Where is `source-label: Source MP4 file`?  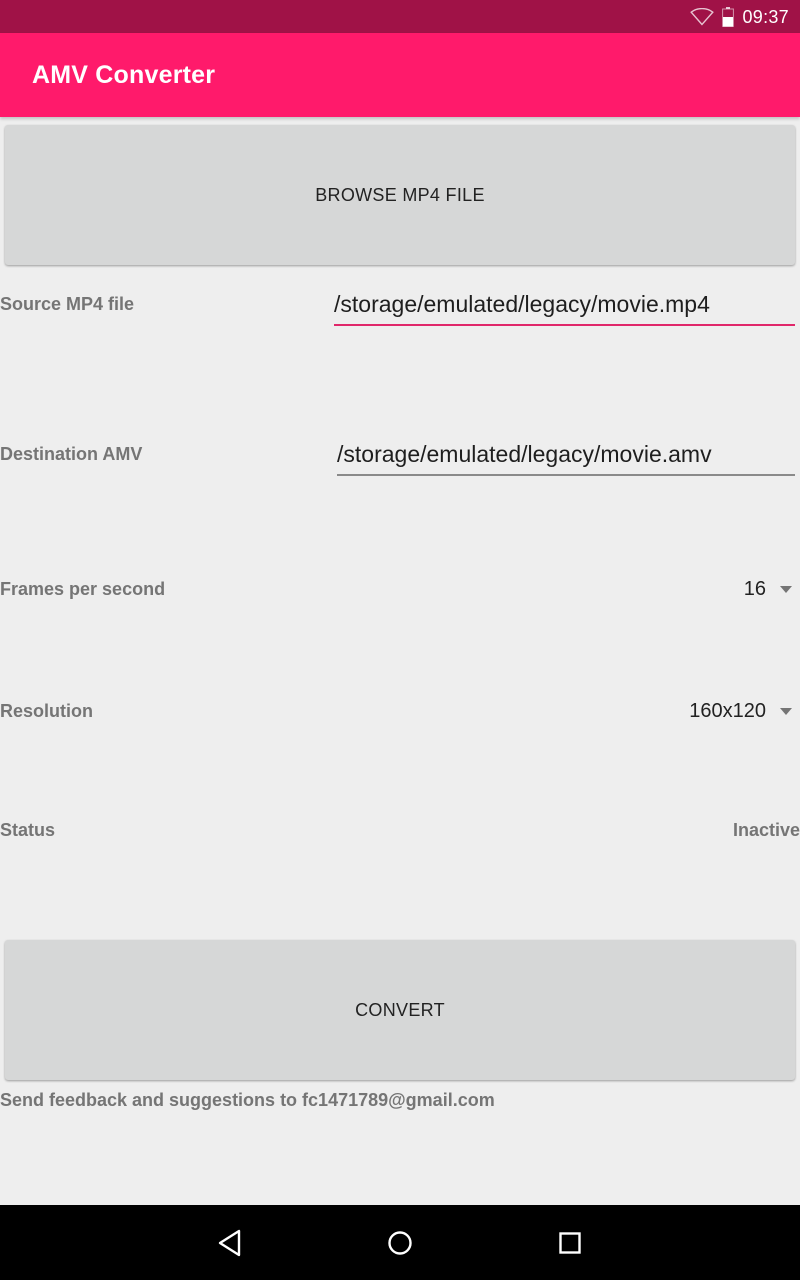 source-label: Source MP4 file is located at coordinates (67, 304).